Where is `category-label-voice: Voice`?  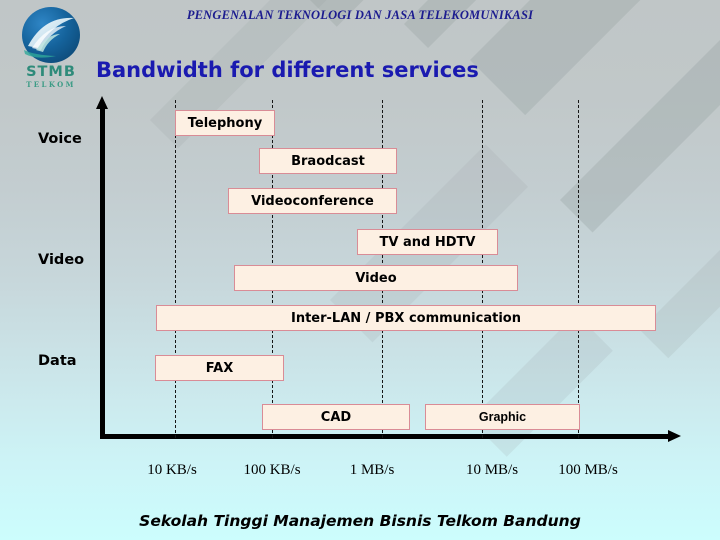 category-label-voice: Voice is located at coordinates (60, 139).